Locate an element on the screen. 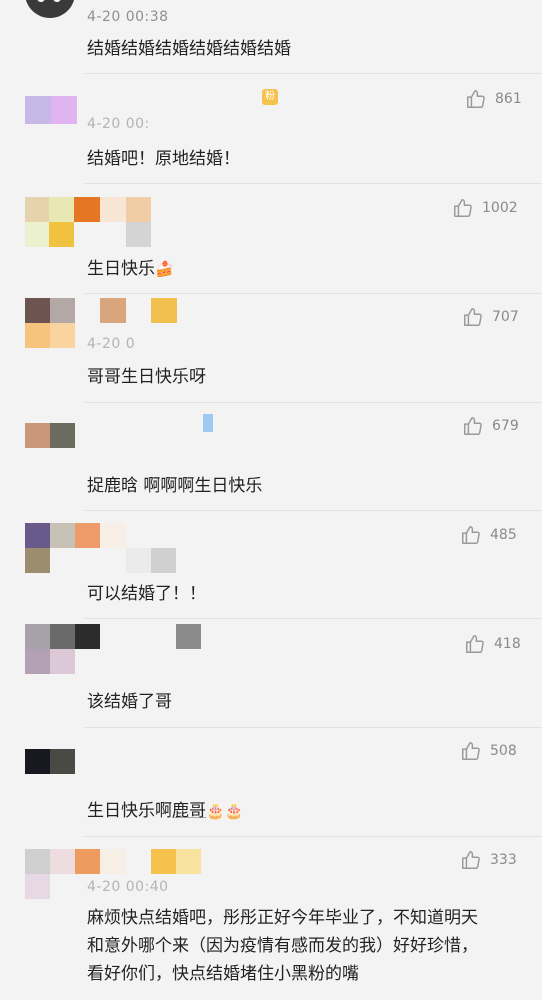  like-button: 418 is located at coordinates (492, 644).